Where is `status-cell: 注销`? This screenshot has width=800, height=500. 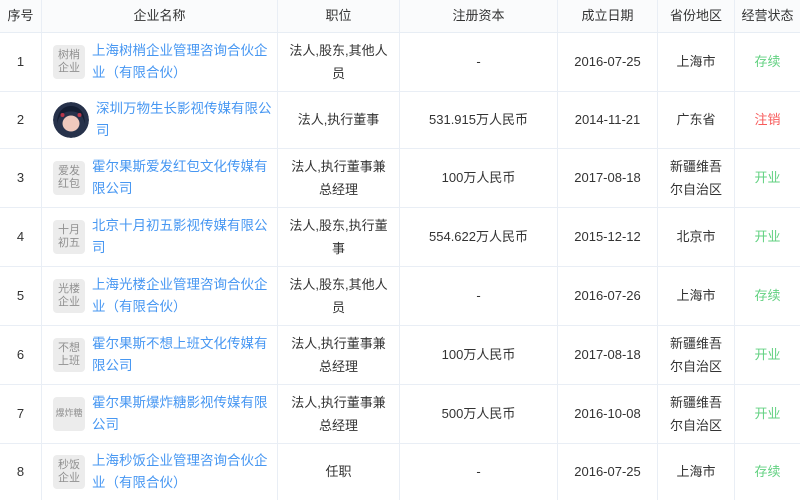
status-cell: 注销 is located at coordinates (767, 120).